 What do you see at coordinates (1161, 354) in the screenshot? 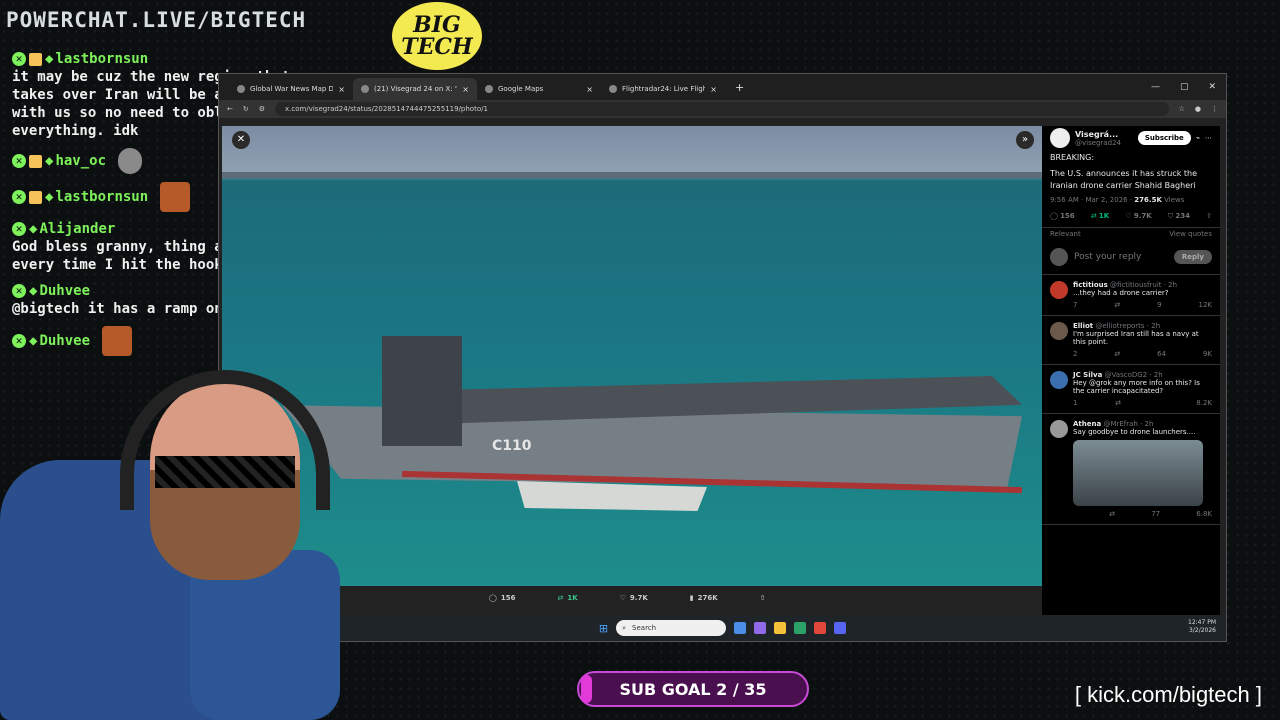
I see `reply-like-count: 64` at bounding box center [1161, 354].